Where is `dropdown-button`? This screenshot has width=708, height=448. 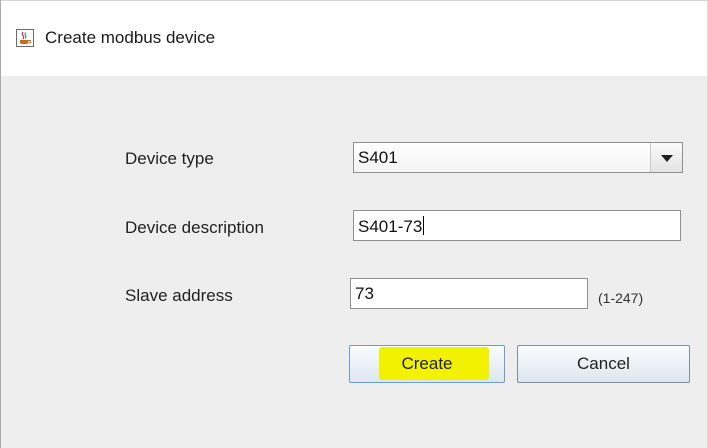 dropdown-button is located at coordinates (666, 157).